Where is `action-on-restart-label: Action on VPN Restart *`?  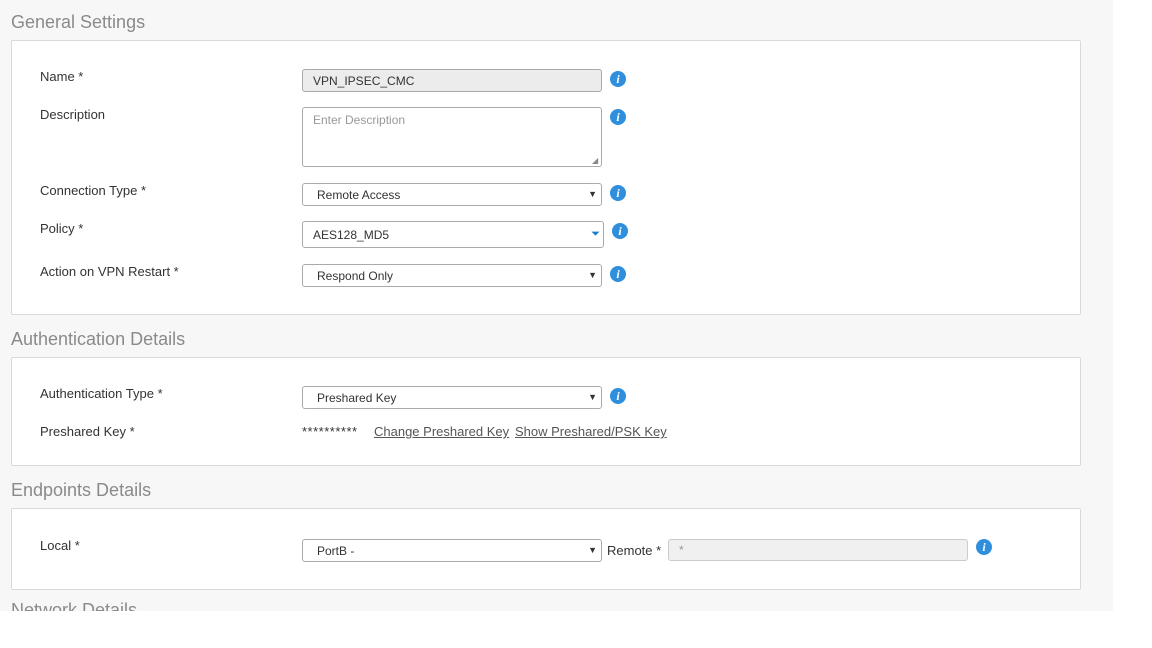
action-on-restart-label: Action on VPN Restart * is located at coordinates (109, 271).